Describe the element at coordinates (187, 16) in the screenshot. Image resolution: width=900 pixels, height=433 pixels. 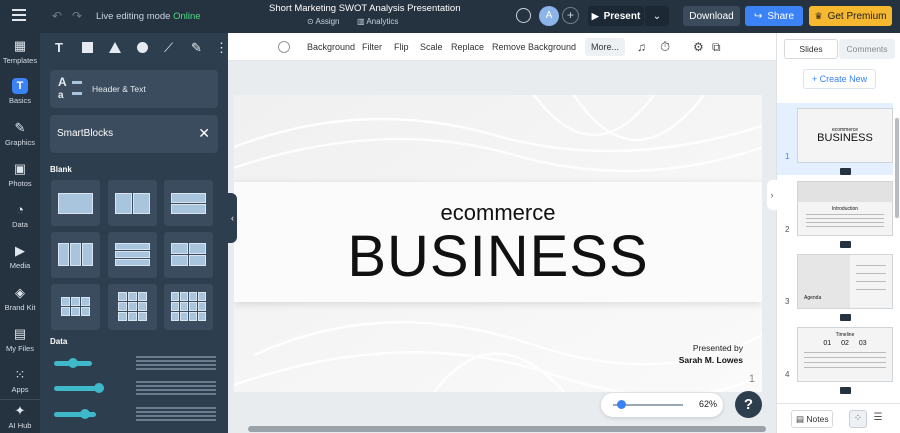
I see `edit-mode-status: Online` at that location.